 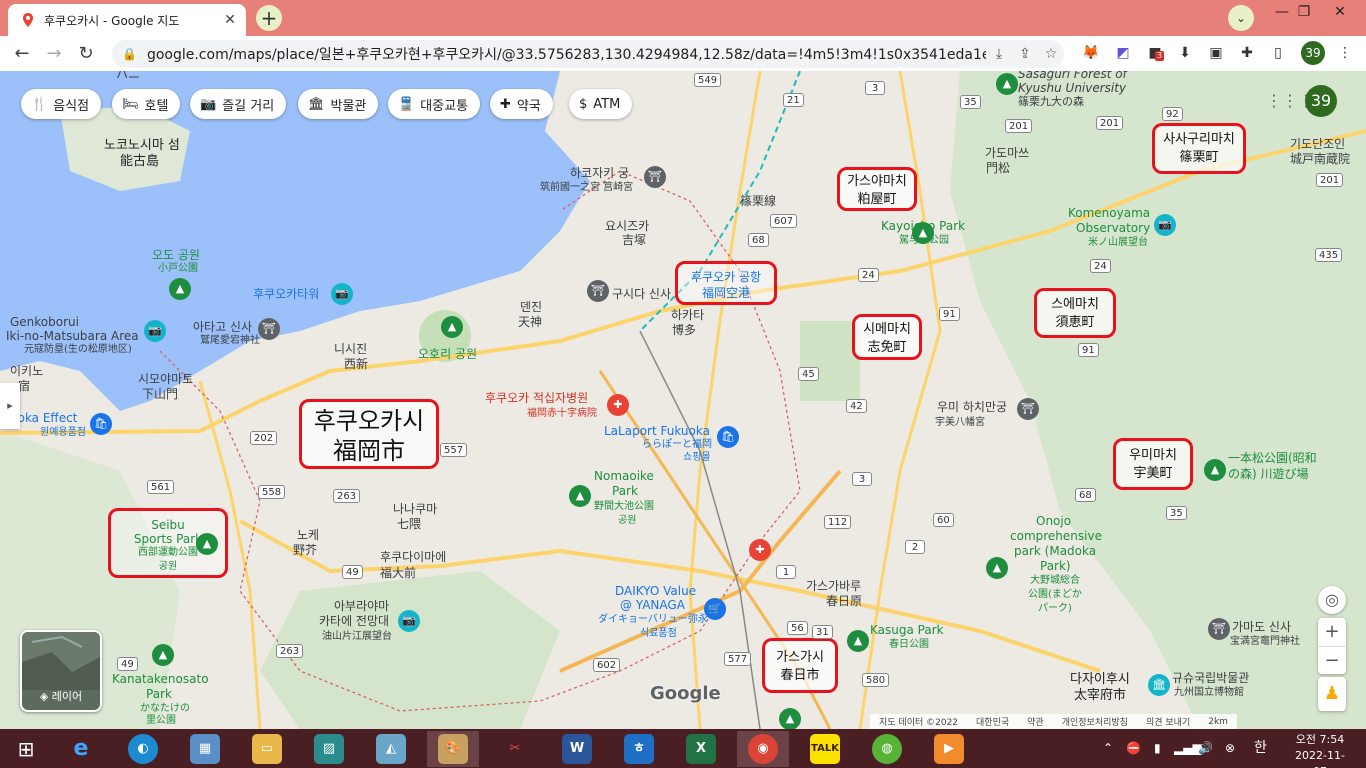 What do you see at coordinates (1053, 521) in the screenshot?
I see `label-onojo: Onojo` at bounding box center [1053, 521].